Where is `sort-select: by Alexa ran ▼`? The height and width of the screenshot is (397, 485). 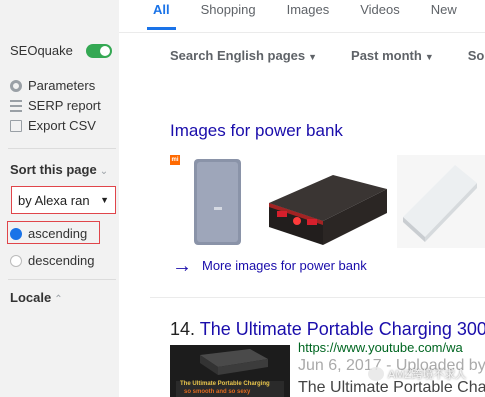
sort-select: by Alexa ran ▼ is located at coordinates (63, 200).